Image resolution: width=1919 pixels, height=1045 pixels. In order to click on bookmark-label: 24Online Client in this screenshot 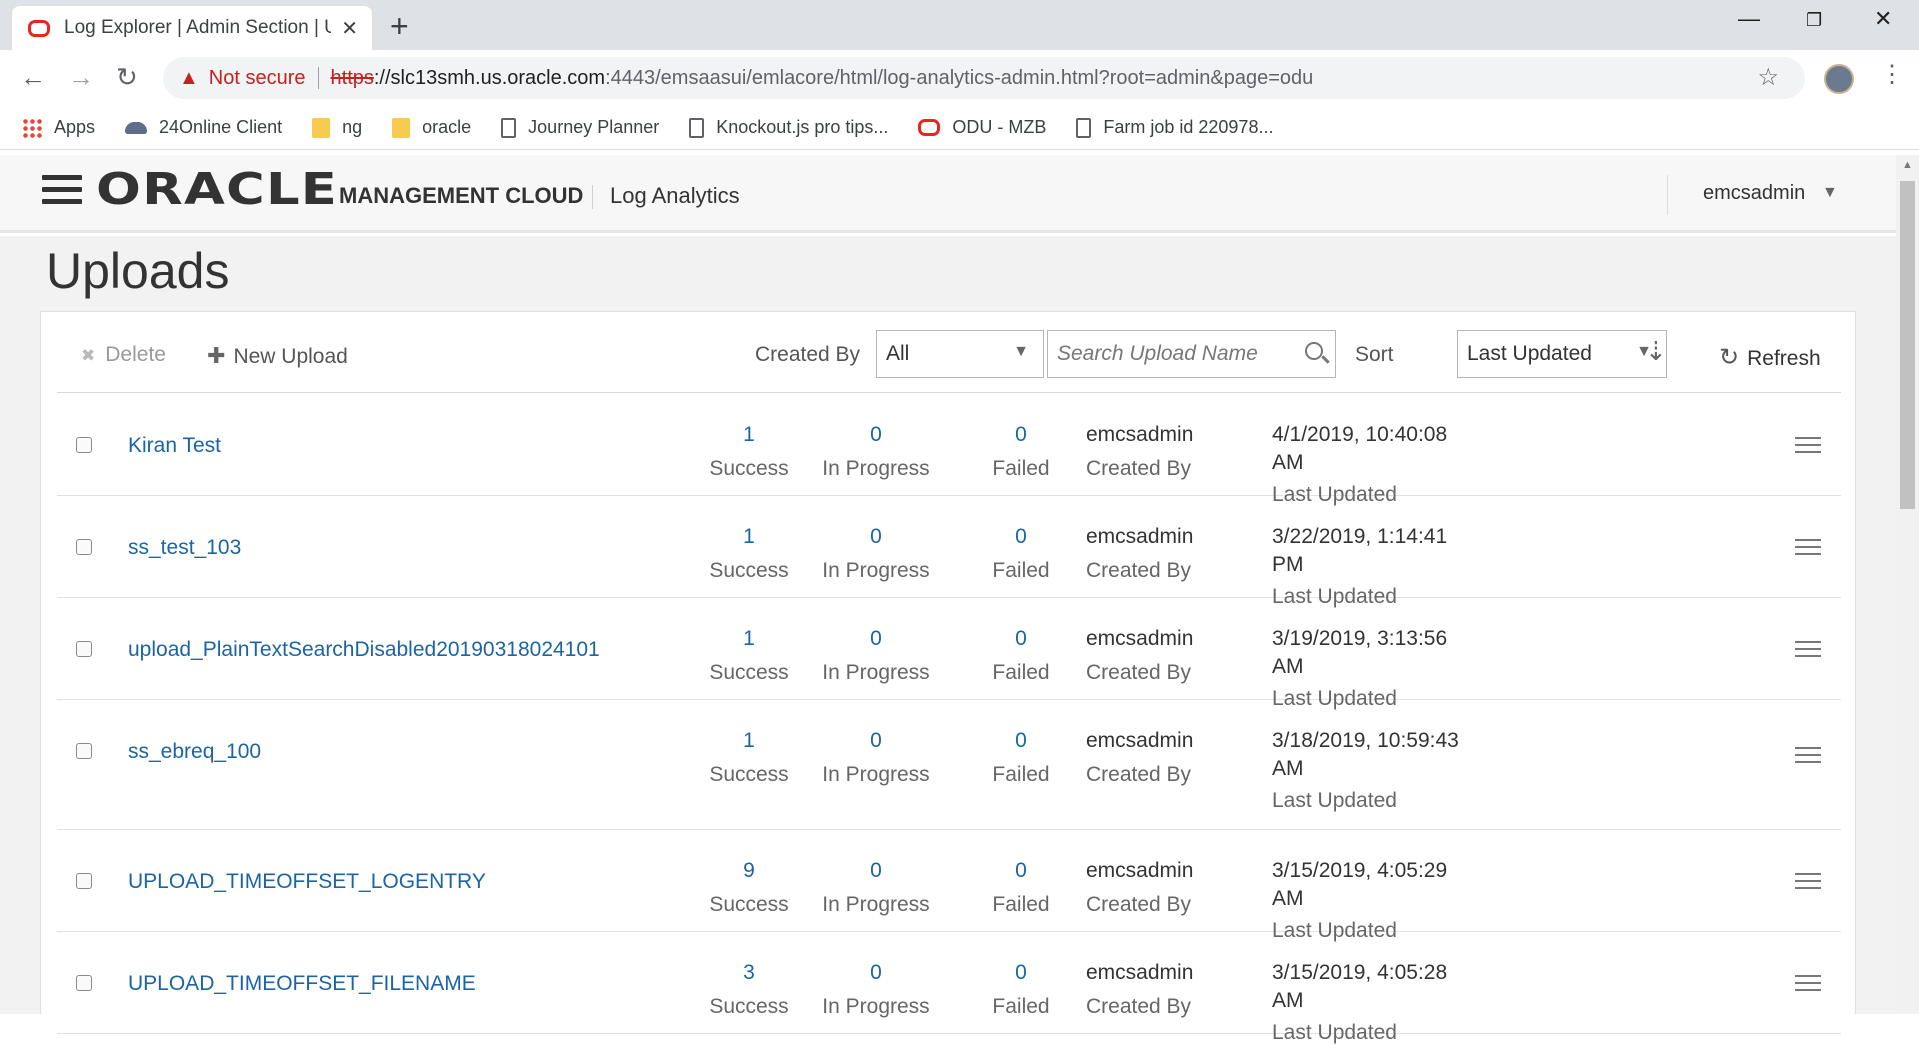, I will do `click(221, 127)`.